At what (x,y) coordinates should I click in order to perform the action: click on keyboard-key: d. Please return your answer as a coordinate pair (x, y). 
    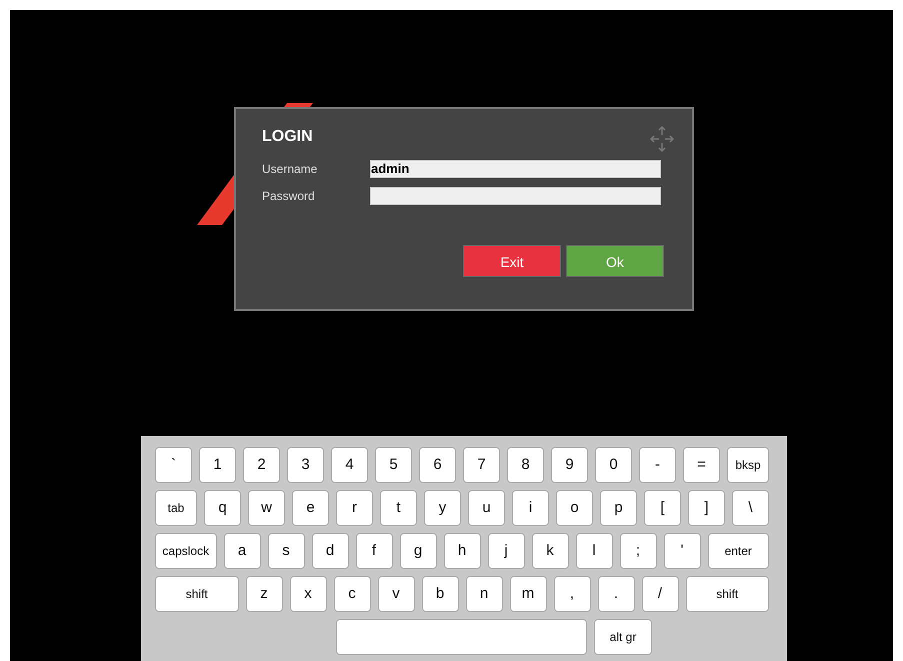
    Looking at the image, I should click on (330, 551).